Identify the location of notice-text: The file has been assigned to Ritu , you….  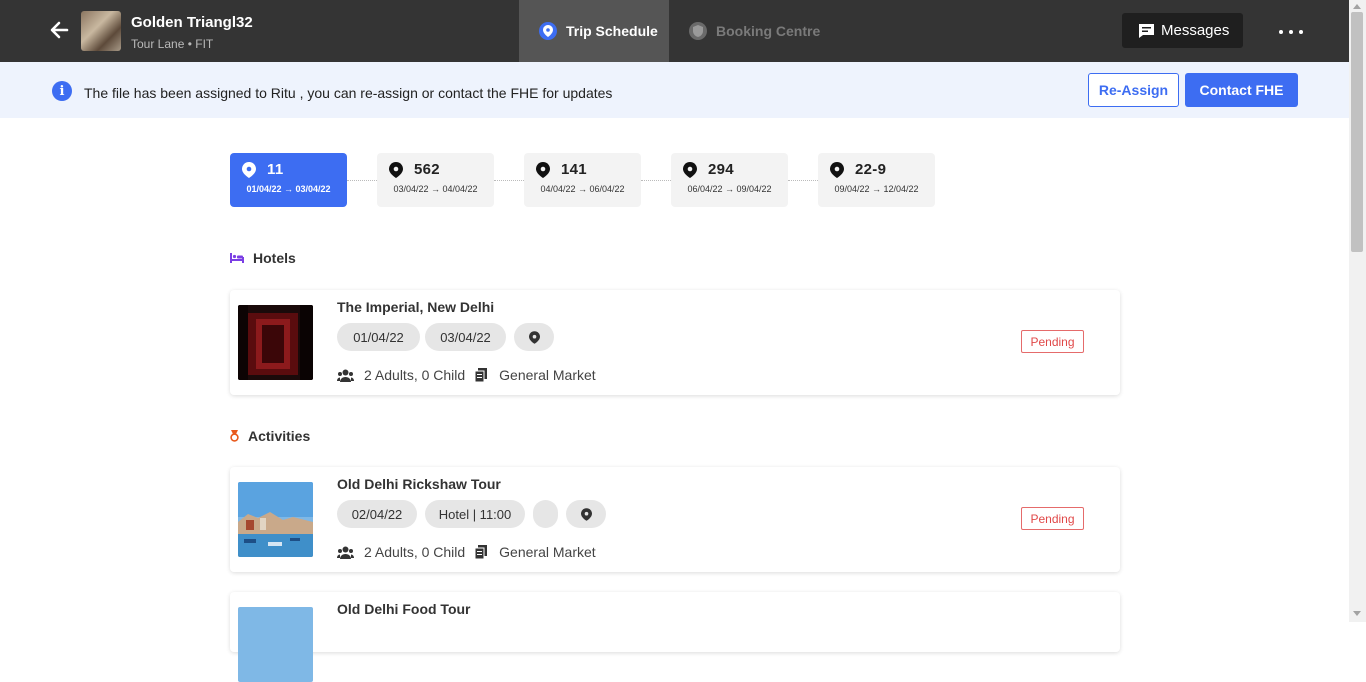
(348, 93).